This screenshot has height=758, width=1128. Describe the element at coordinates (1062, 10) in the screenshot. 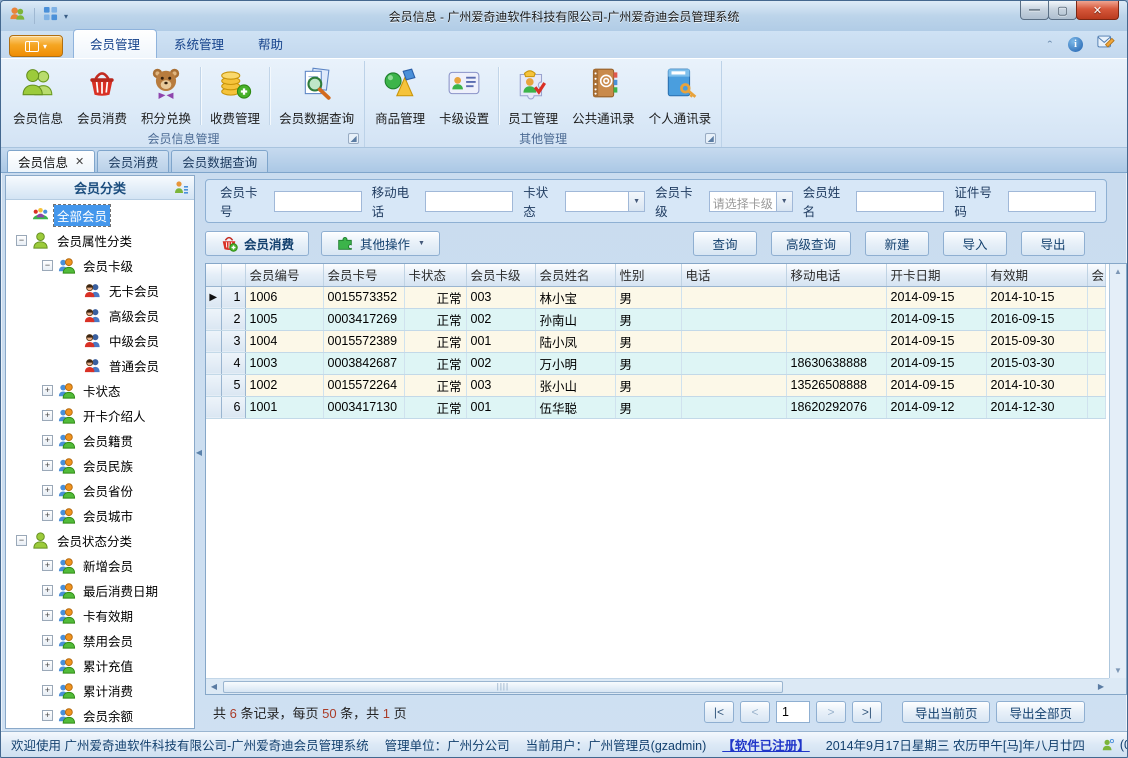

I see `maximize-button: ▢` at that location.